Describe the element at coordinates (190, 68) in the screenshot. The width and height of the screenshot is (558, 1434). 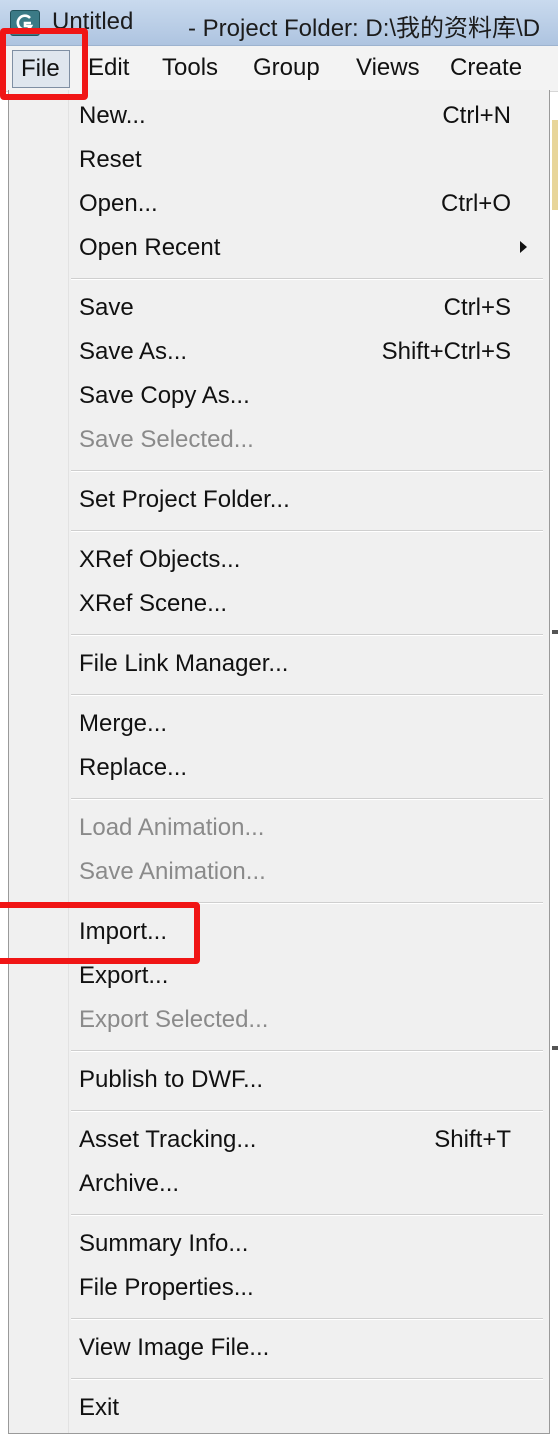
I see `menu-tools: Tools` at that location.